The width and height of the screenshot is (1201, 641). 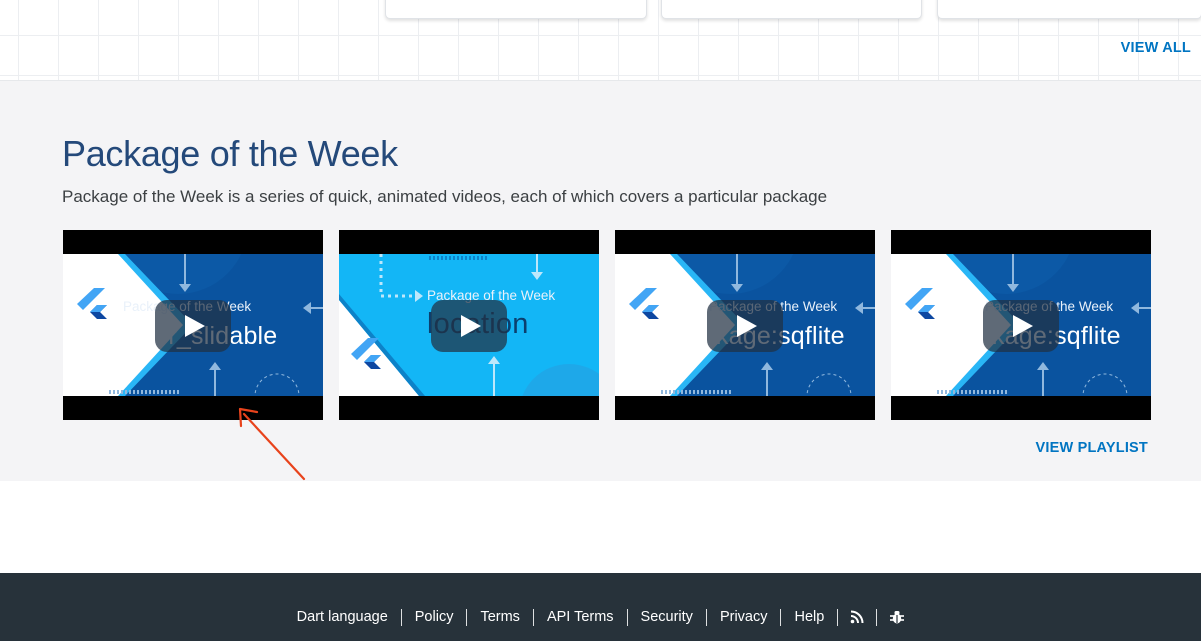 What do you see at coordinates (230, 153) in the screenshot?
I see `section-title: Package of the Week` at bounding box center [230, 153].